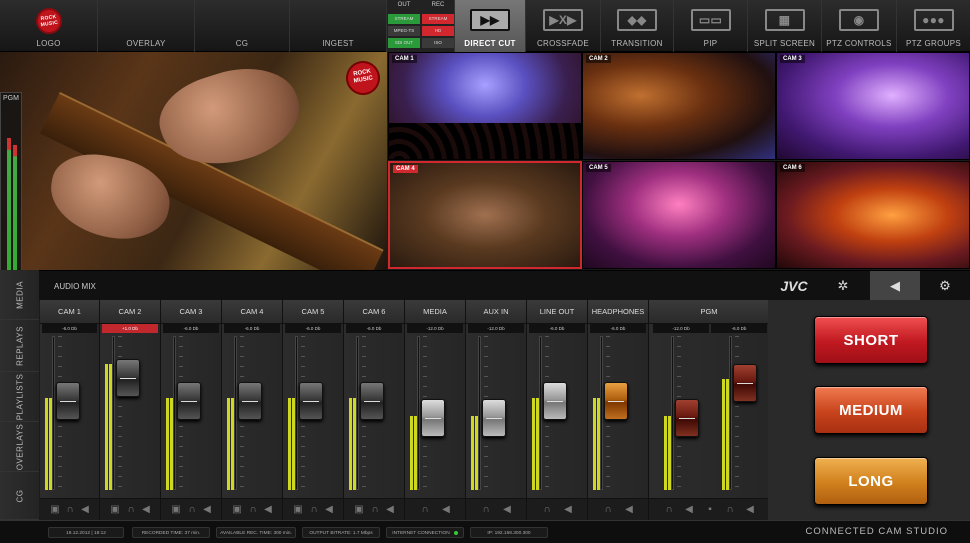 This screenshot has height=543, width=970. I want to click on logo-button: ROCK MUSIC LOGO, so click(49, 26).